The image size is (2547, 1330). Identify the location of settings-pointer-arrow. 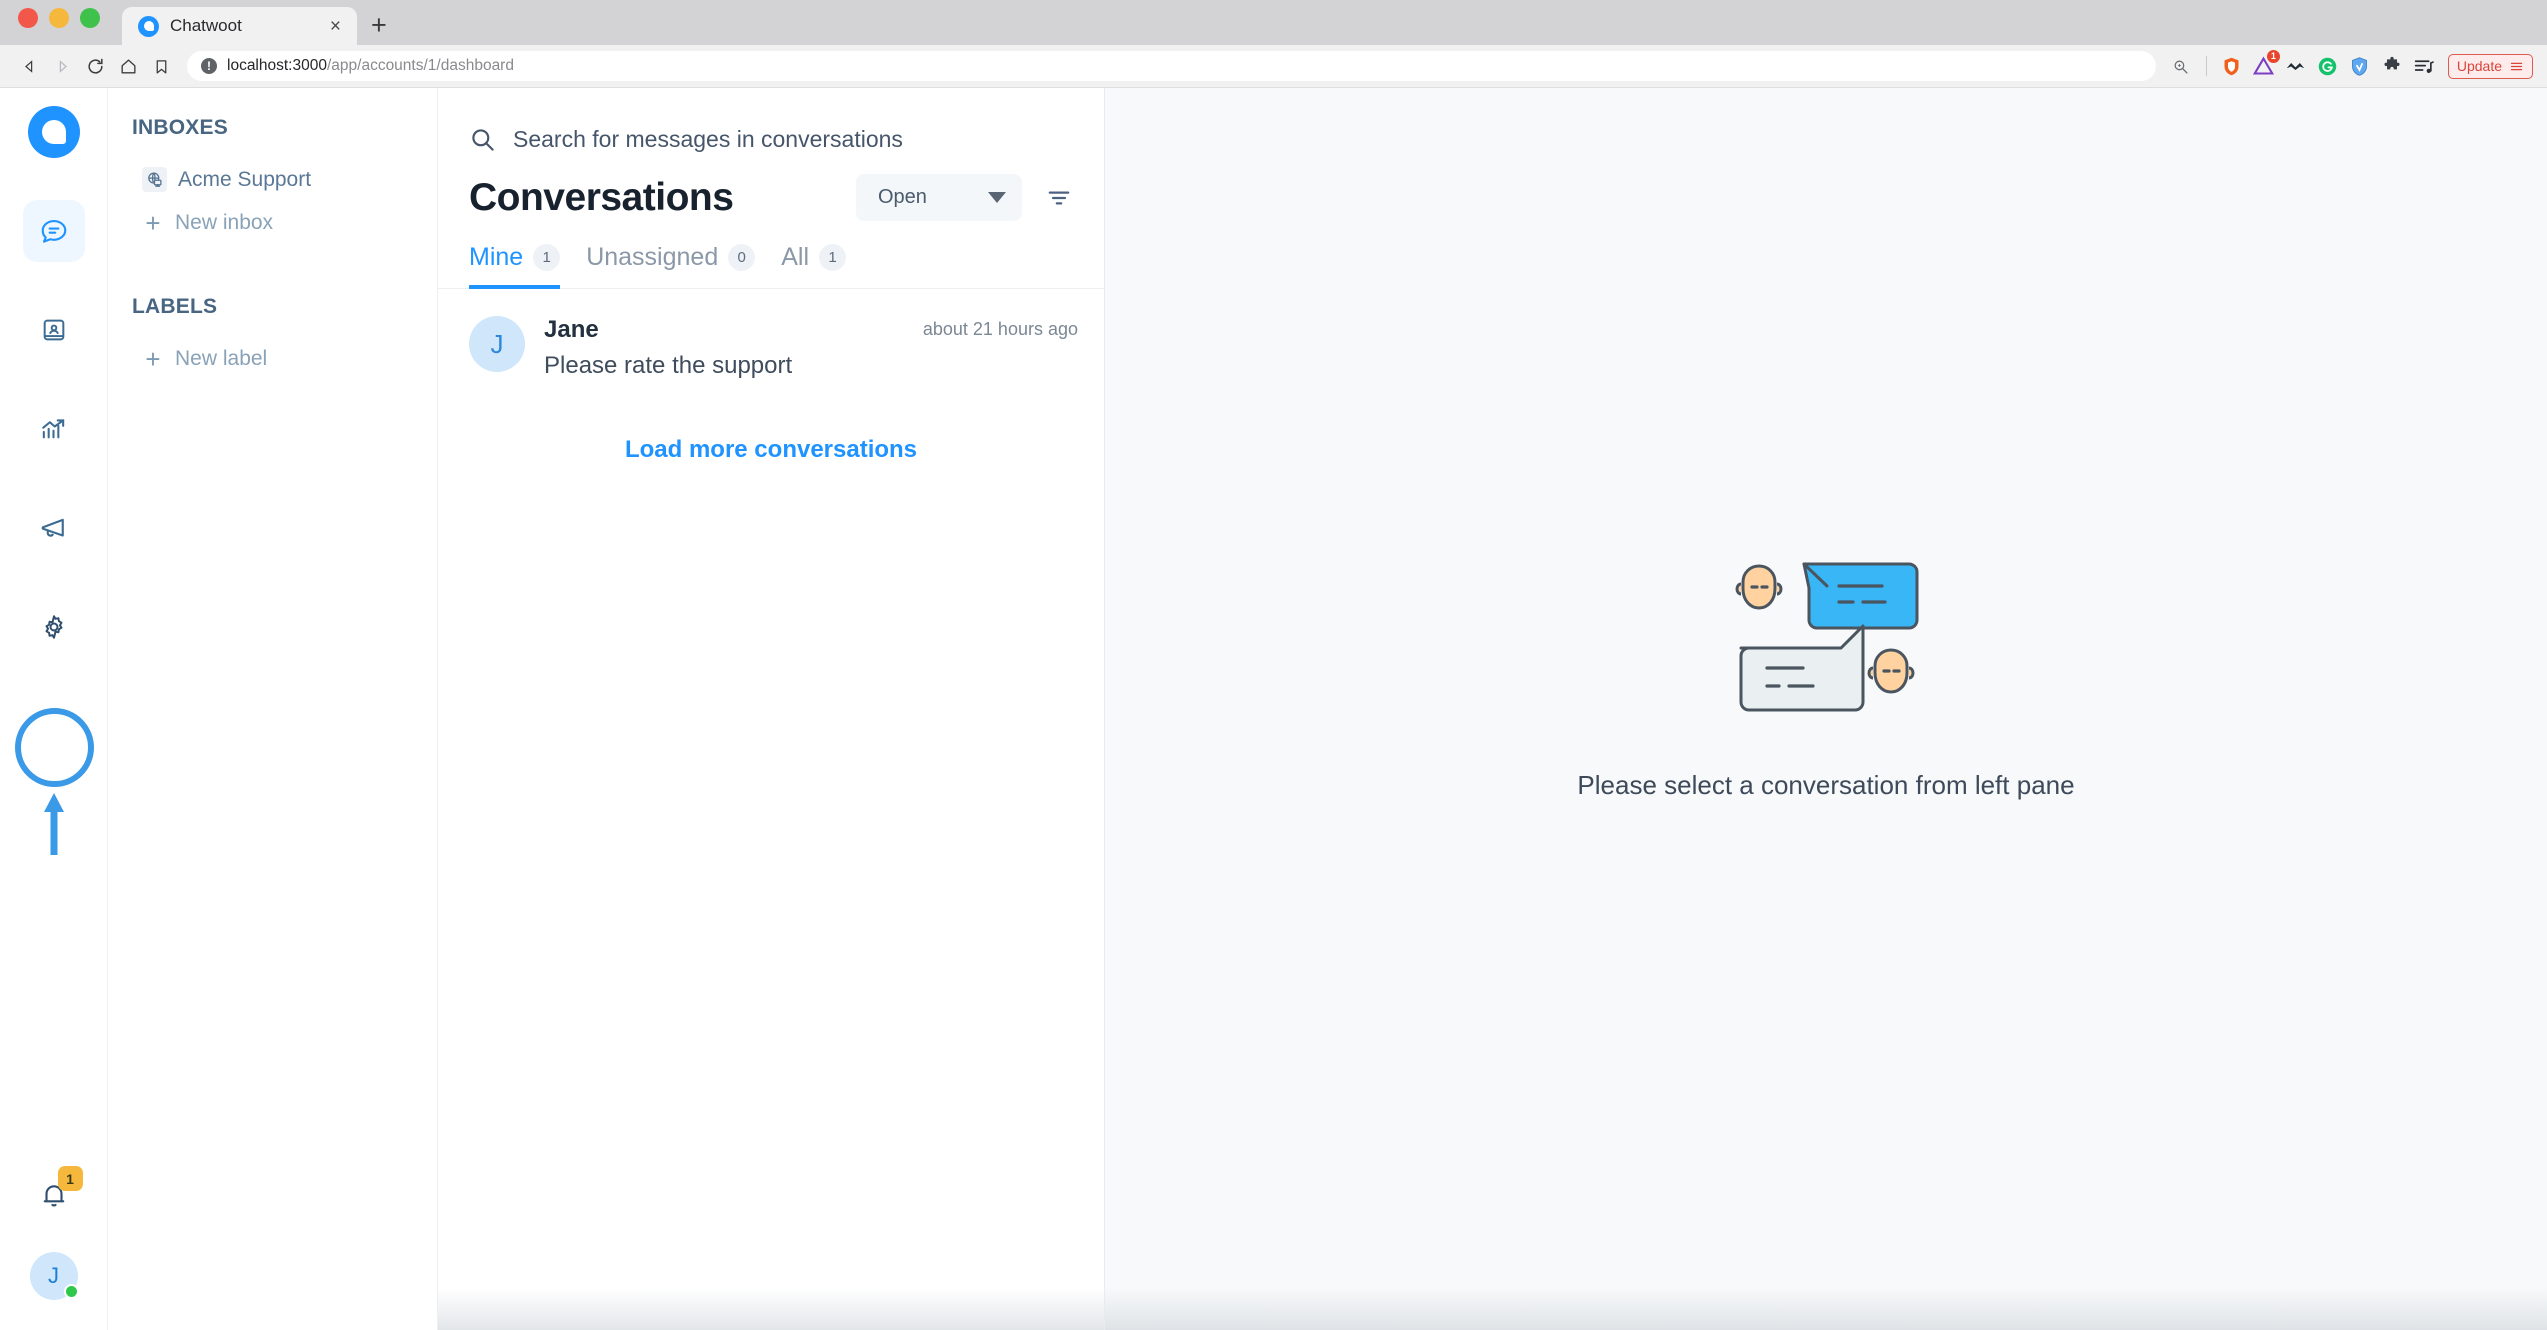
(54, 824).